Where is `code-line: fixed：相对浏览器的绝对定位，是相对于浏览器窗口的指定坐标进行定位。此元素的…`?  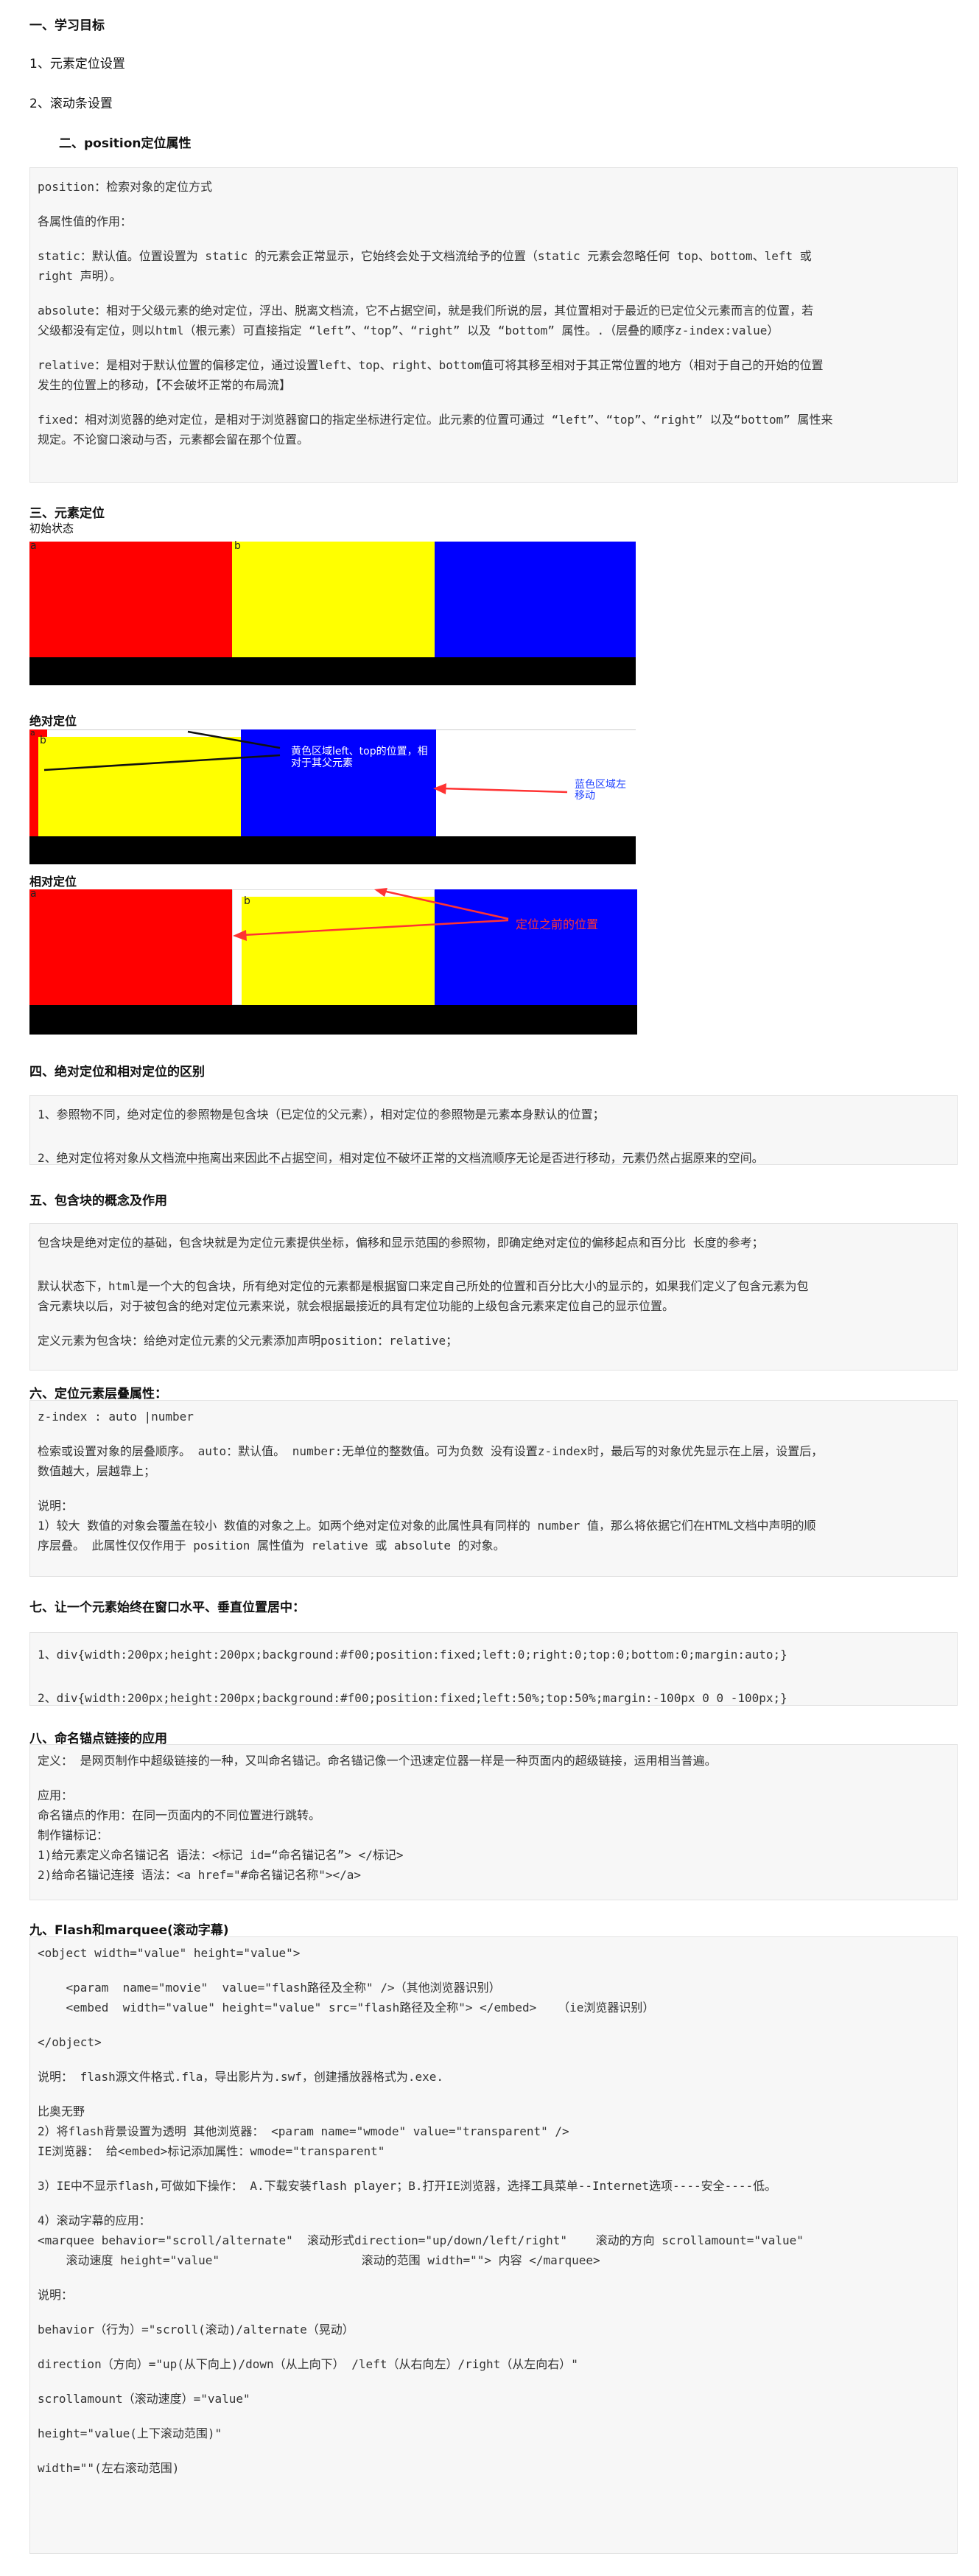 code-line: fixed：相对浏览器的绝对定位，是相对于浏览器窗口的指定坐标进行定位。此元素的… is located at coordinates (435, 420).